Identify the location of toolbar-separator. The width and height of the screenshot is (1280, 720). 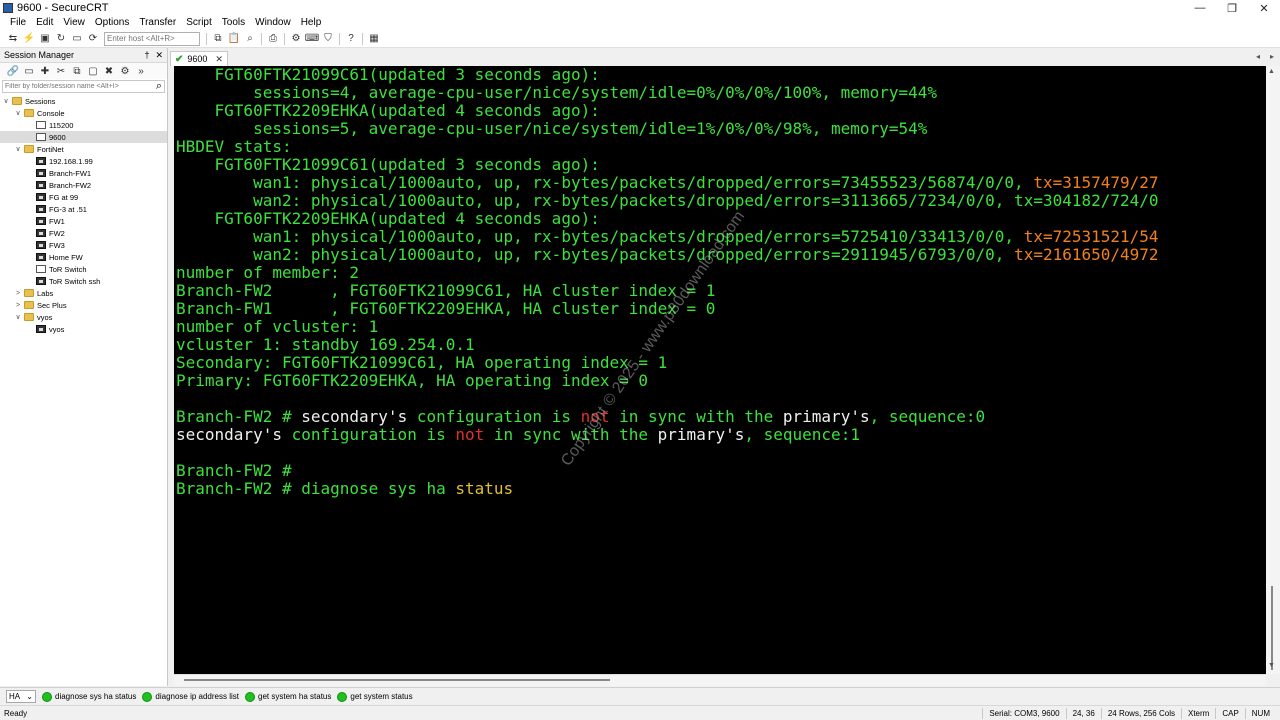
(284, 38).